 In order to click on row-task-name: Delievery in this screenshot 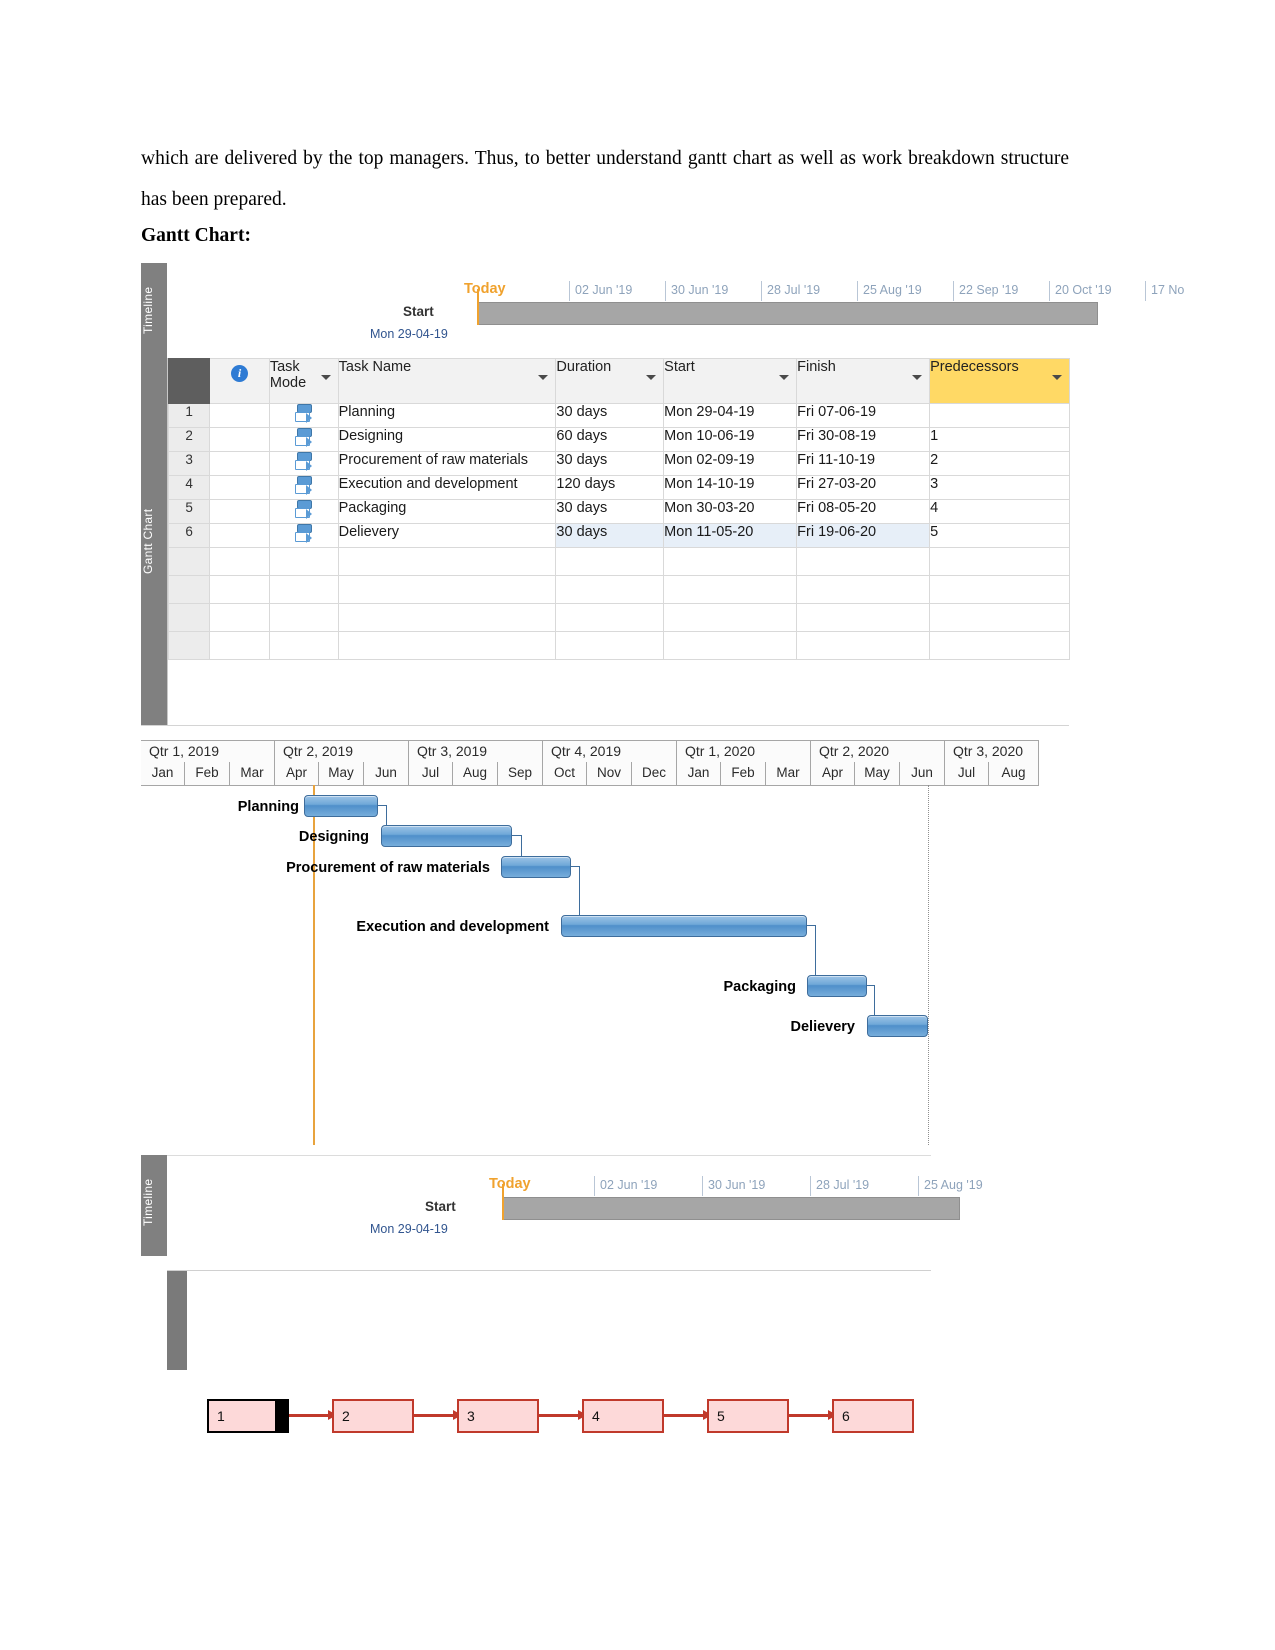, I will do `click(447, 535)`.